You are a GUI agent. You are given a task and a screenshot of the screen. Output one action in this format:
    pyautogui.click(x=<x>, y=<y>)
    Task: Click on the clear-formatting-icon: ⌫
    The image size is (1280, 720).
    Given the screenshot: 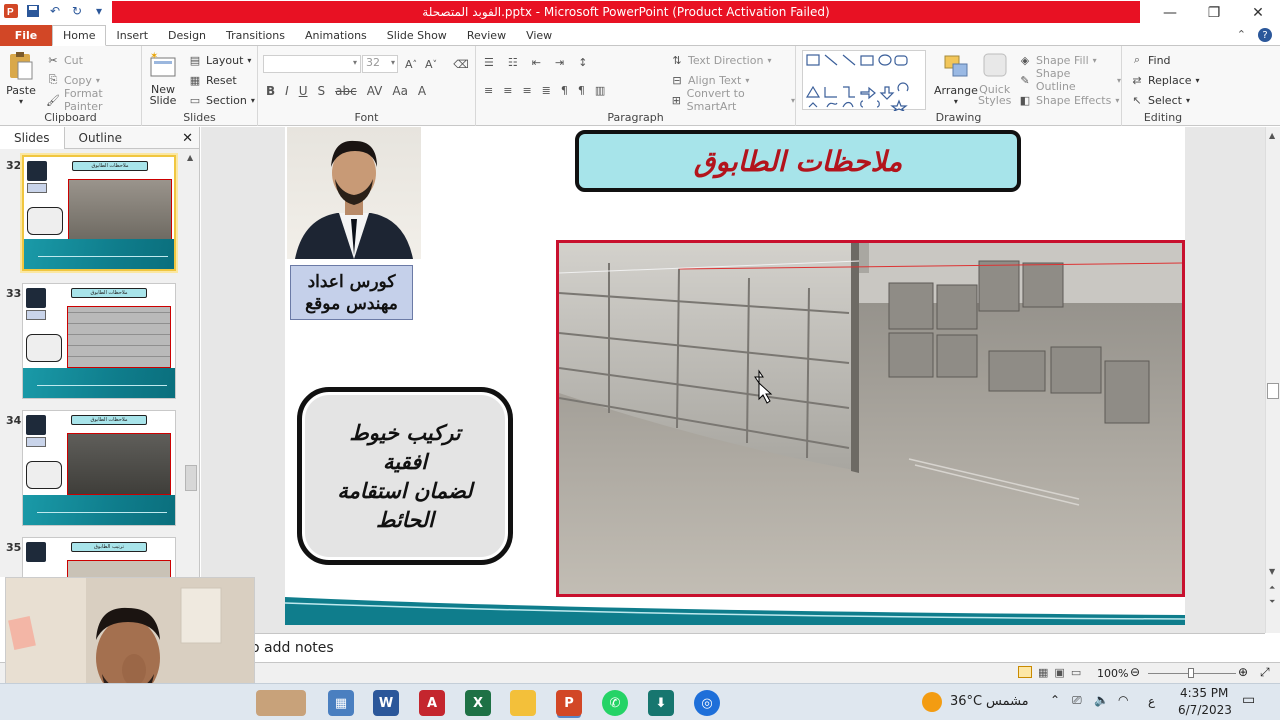 What is the action you would take?
    pyautogui.click(x=461, y=64)
    